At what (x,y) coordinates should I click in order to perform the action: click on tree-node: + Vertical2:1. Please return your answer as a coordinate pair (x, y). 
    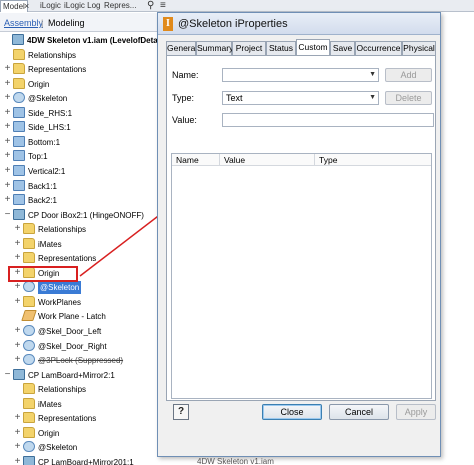
    Looking at the image, I should click on (80, 171).